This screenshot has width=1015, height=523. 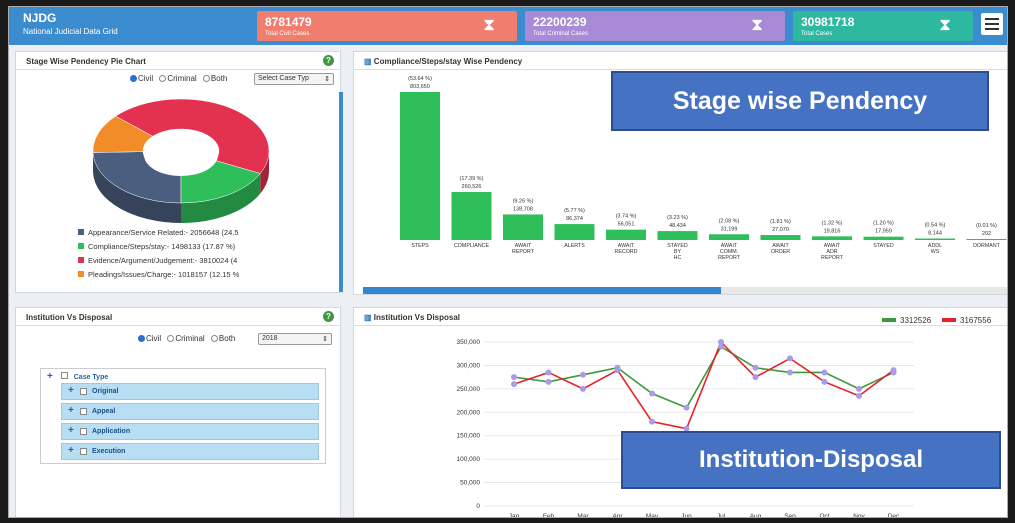 What do you see at coordinates (182, 78) in the screenshot?
I see `radio-label: Criminal` at bounding box center [182, 78].